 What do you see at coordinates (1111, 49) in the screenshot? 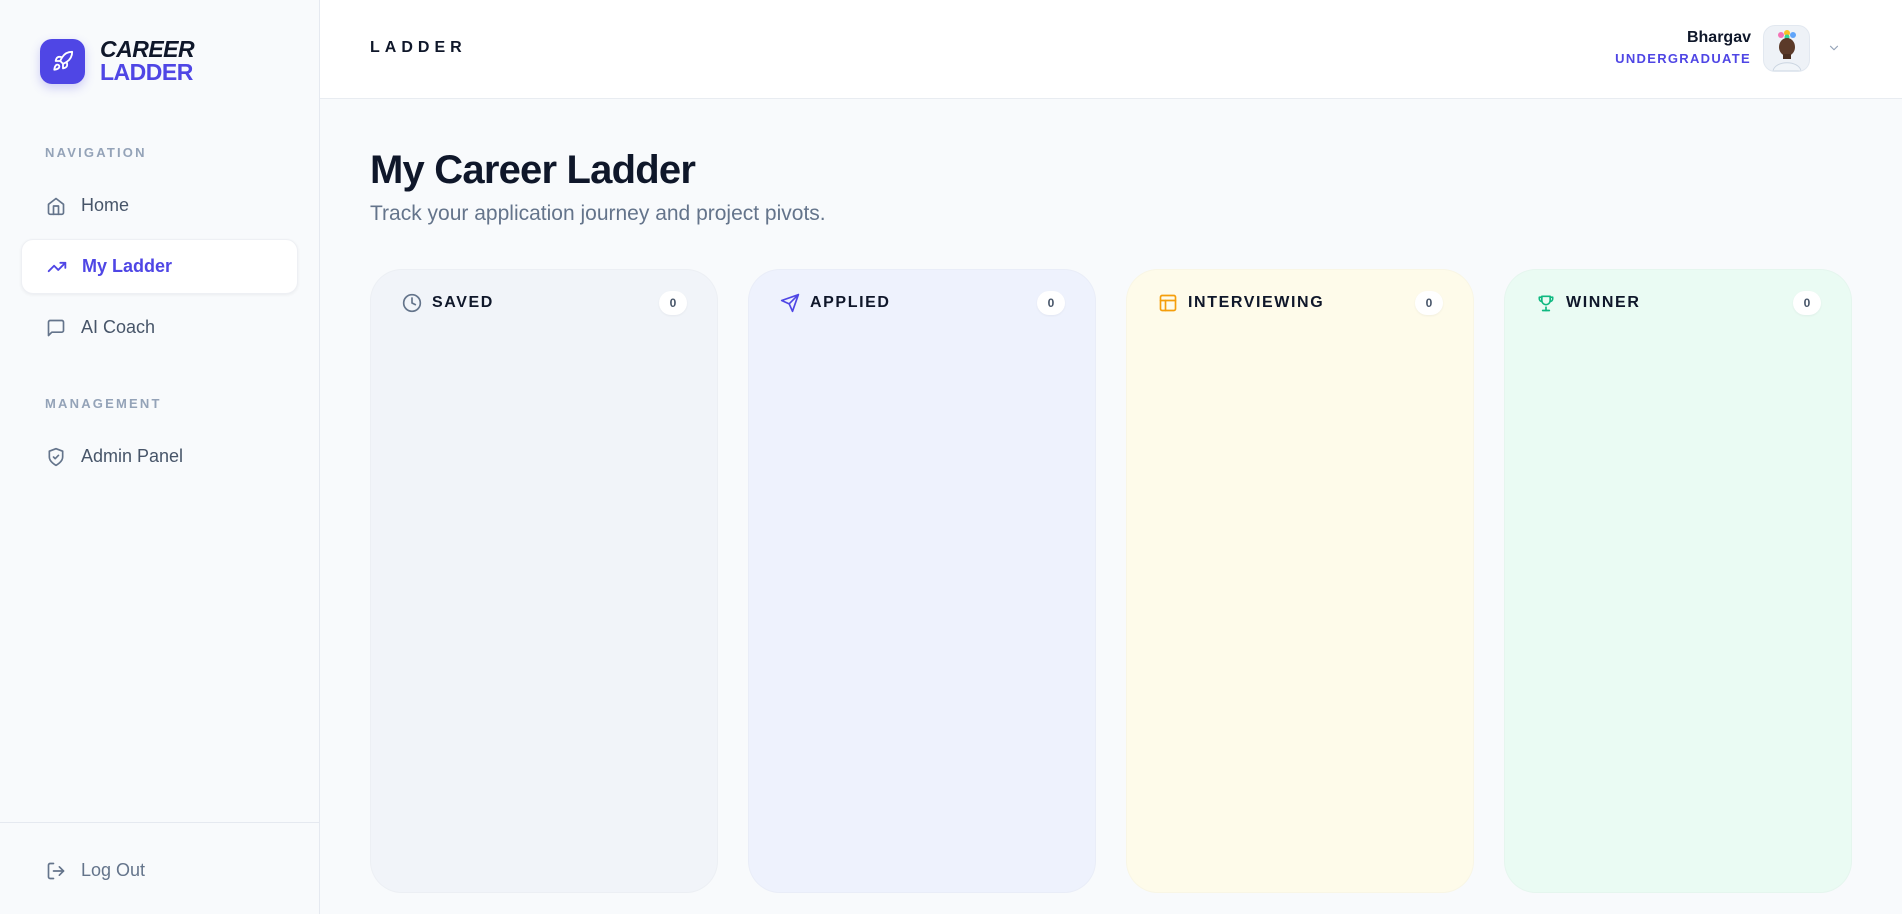
I see `top-header: LADDER Bhargav UNDERGRADUATE` at bounding box center [1111, 49].